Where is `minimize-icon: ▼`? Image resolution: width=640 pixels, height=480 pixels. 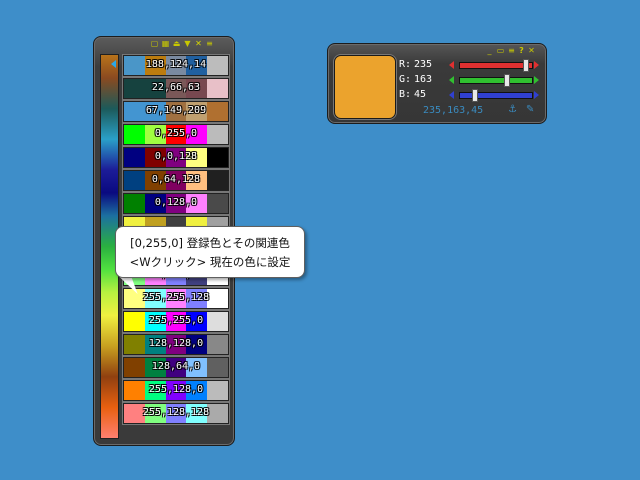
minimize-icon: ▼ is located at coordinates (187, 44).